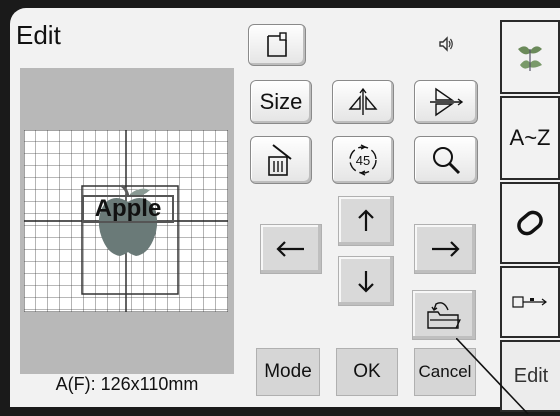  I want to click on size-label: Size, so click(281, 101).